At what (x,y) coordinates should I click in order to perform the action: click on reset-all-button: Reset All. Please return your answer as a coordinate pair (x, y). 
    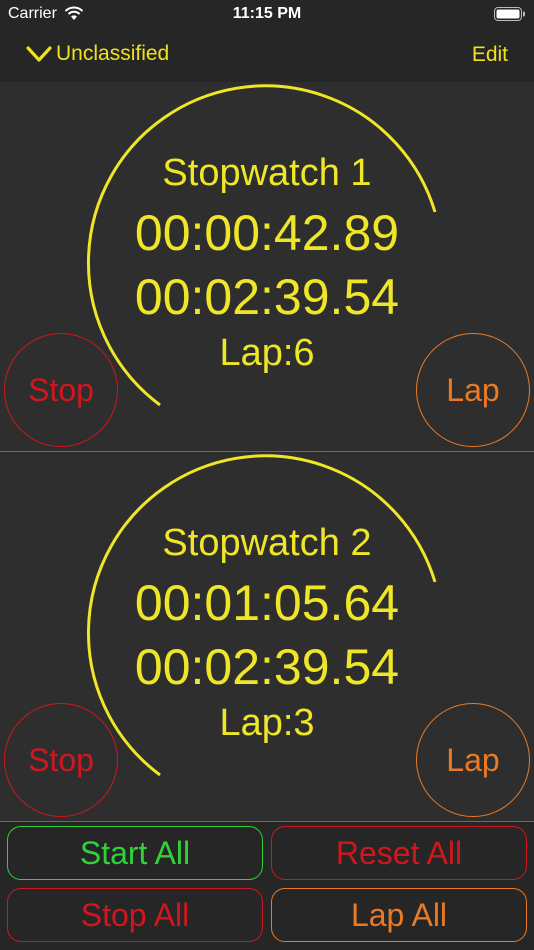
    Looking at the image, I should click on (399, 853).